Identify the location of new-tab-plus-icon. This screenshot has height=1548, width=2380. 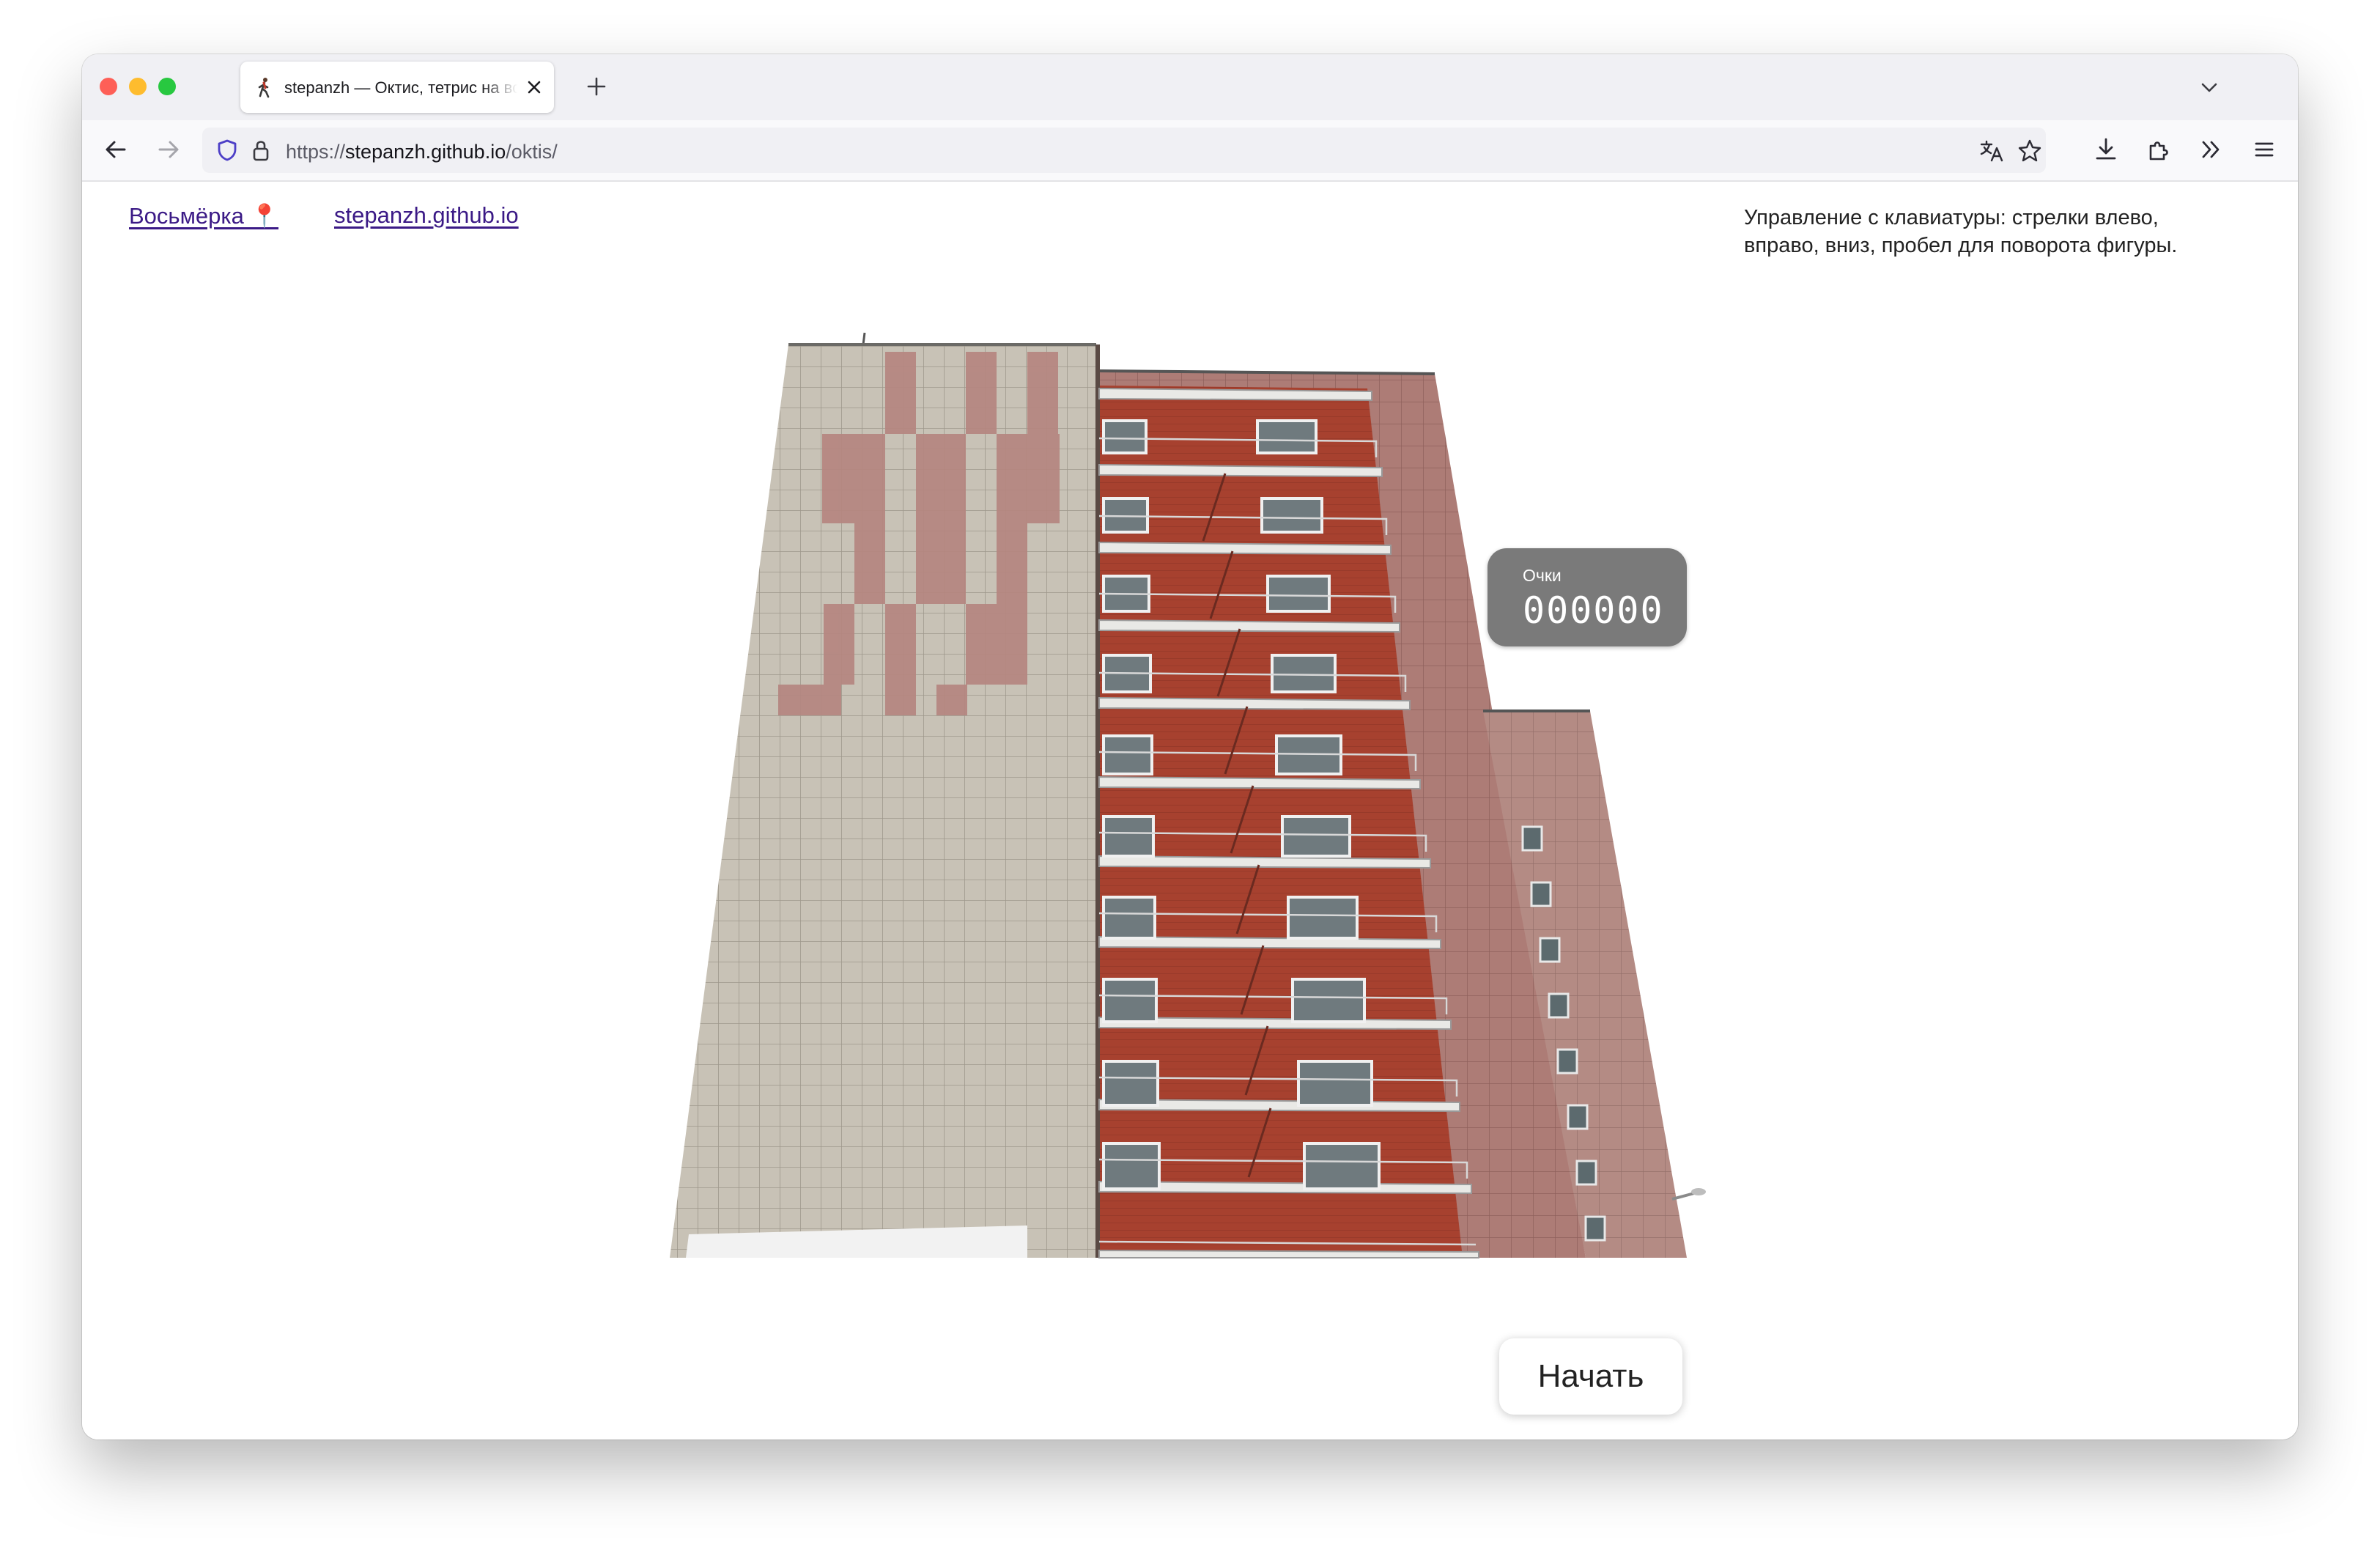
(596, 86).